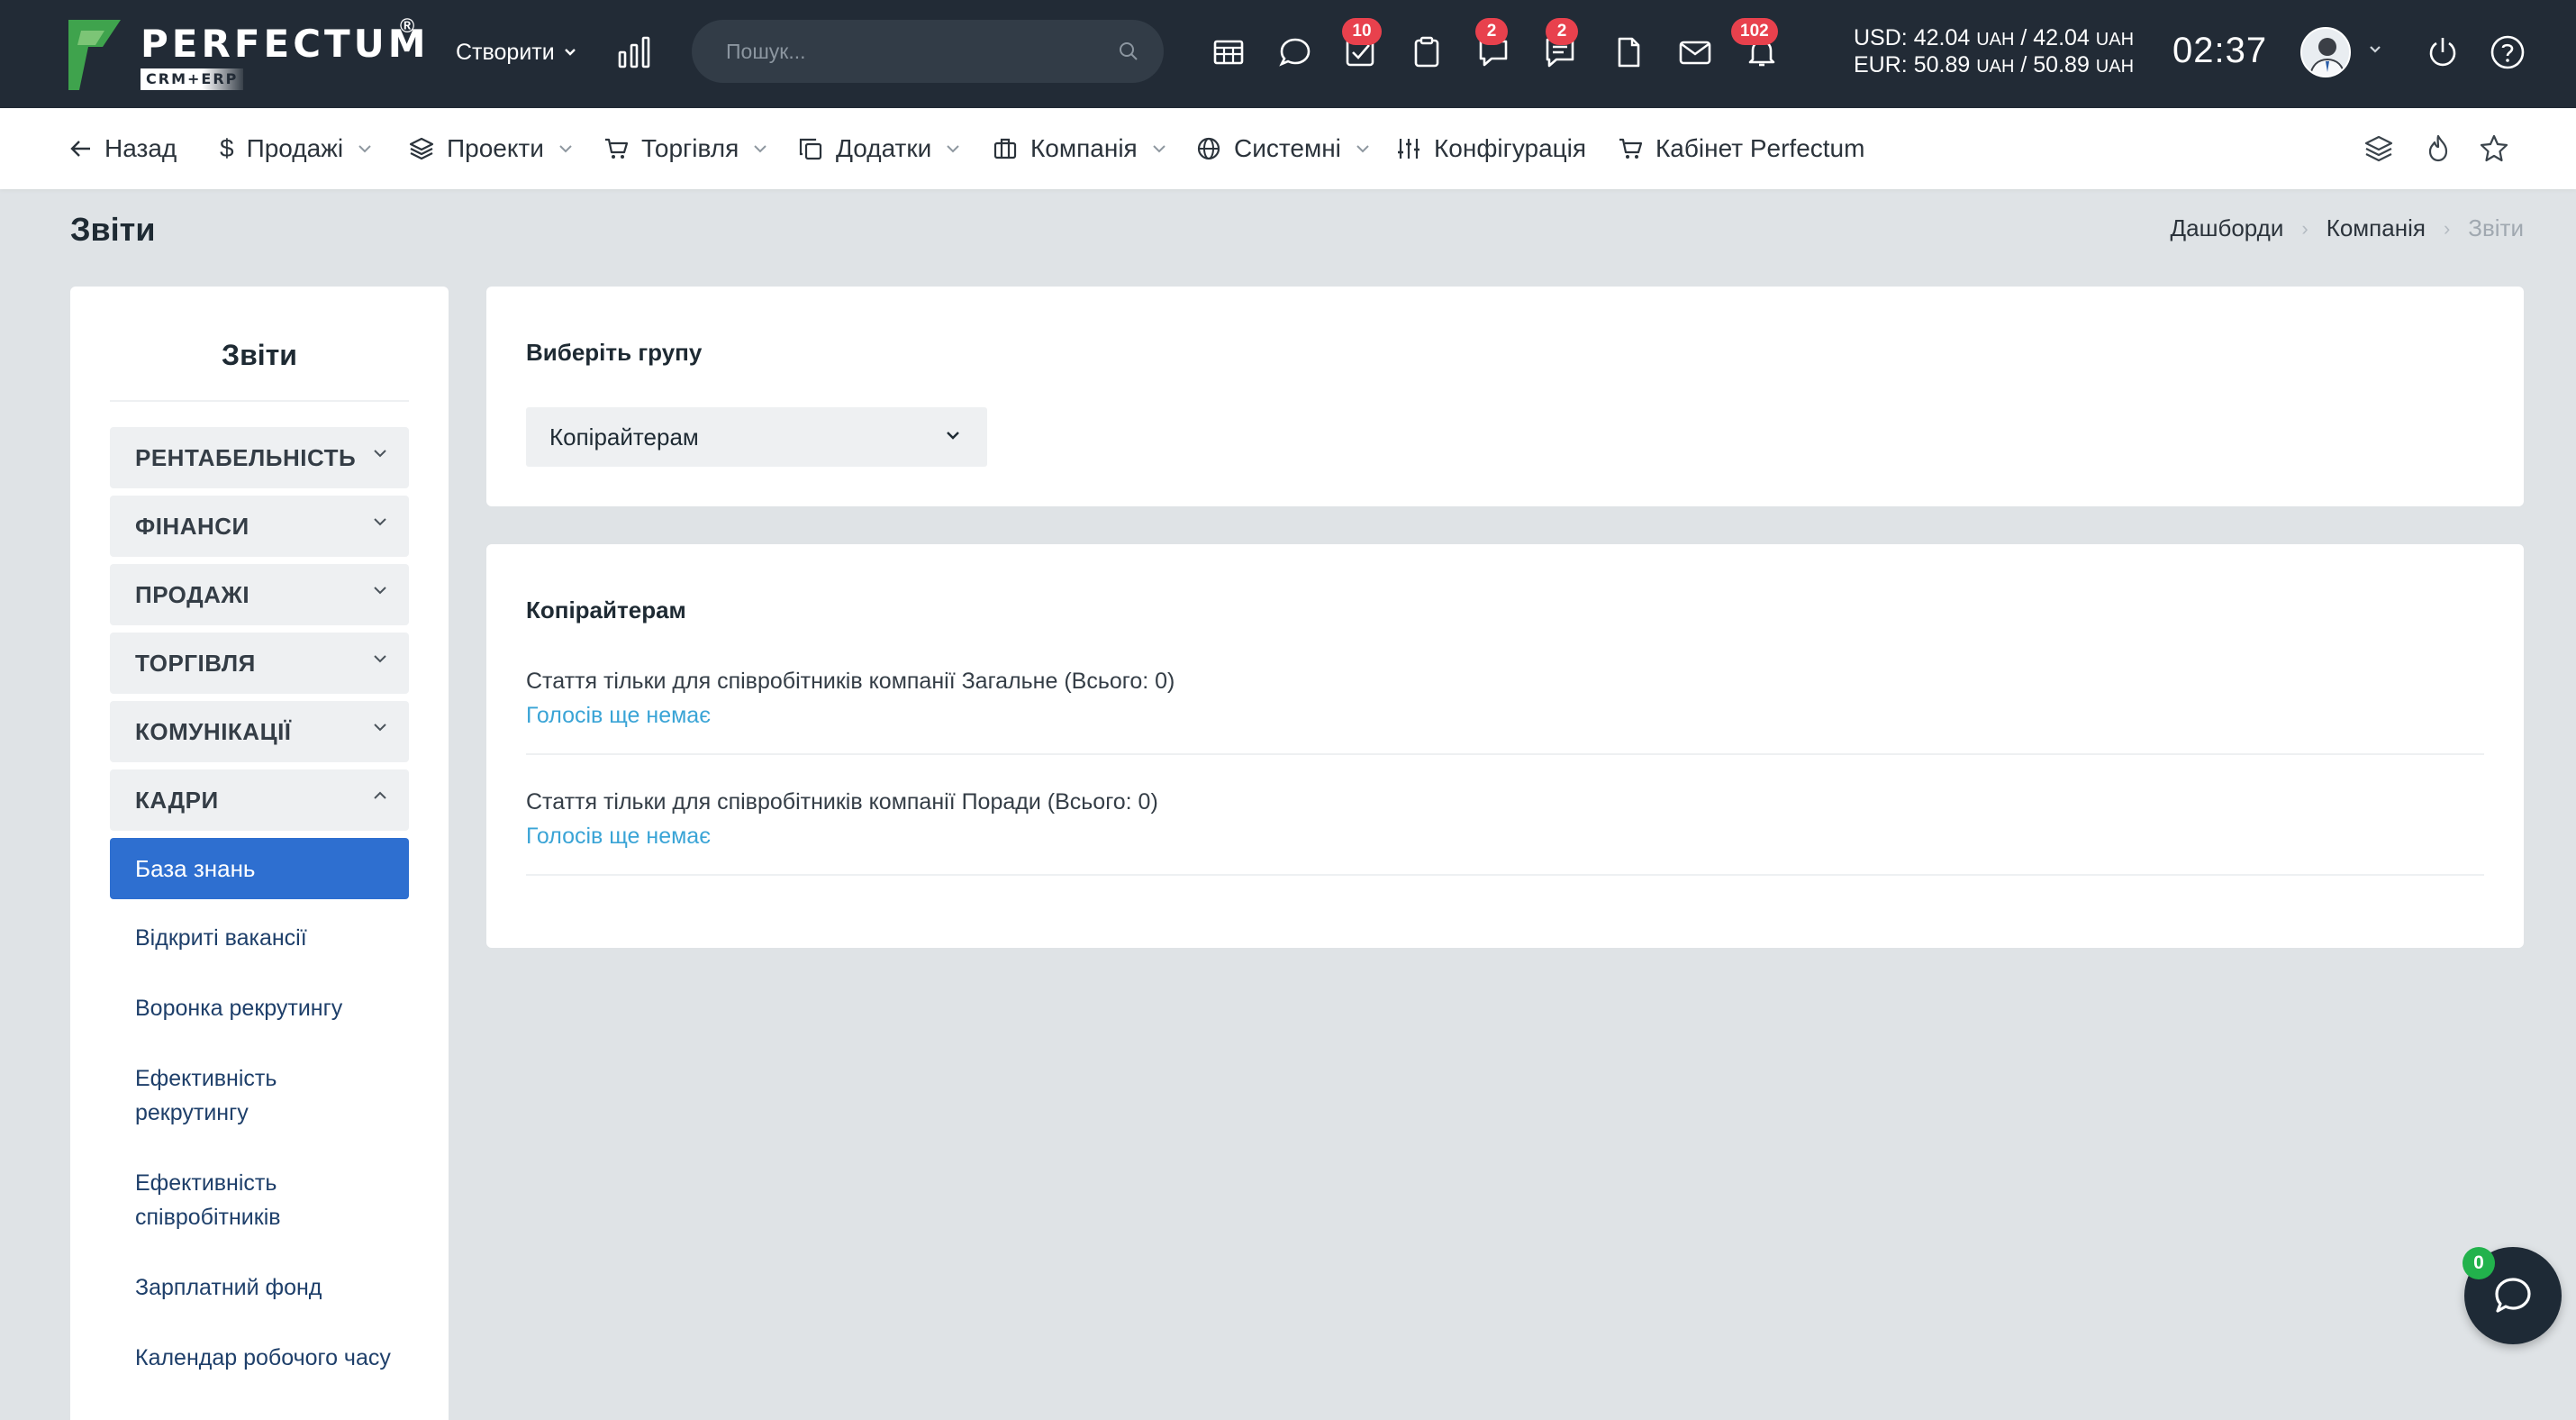 Image resolution: width=2576 pixels, height=1420 pixels. What do you see at coordinates (2479, 1263) in the screenshot?
I see `chat-unread-badge: 0` at bounding box center [2479, 1263].